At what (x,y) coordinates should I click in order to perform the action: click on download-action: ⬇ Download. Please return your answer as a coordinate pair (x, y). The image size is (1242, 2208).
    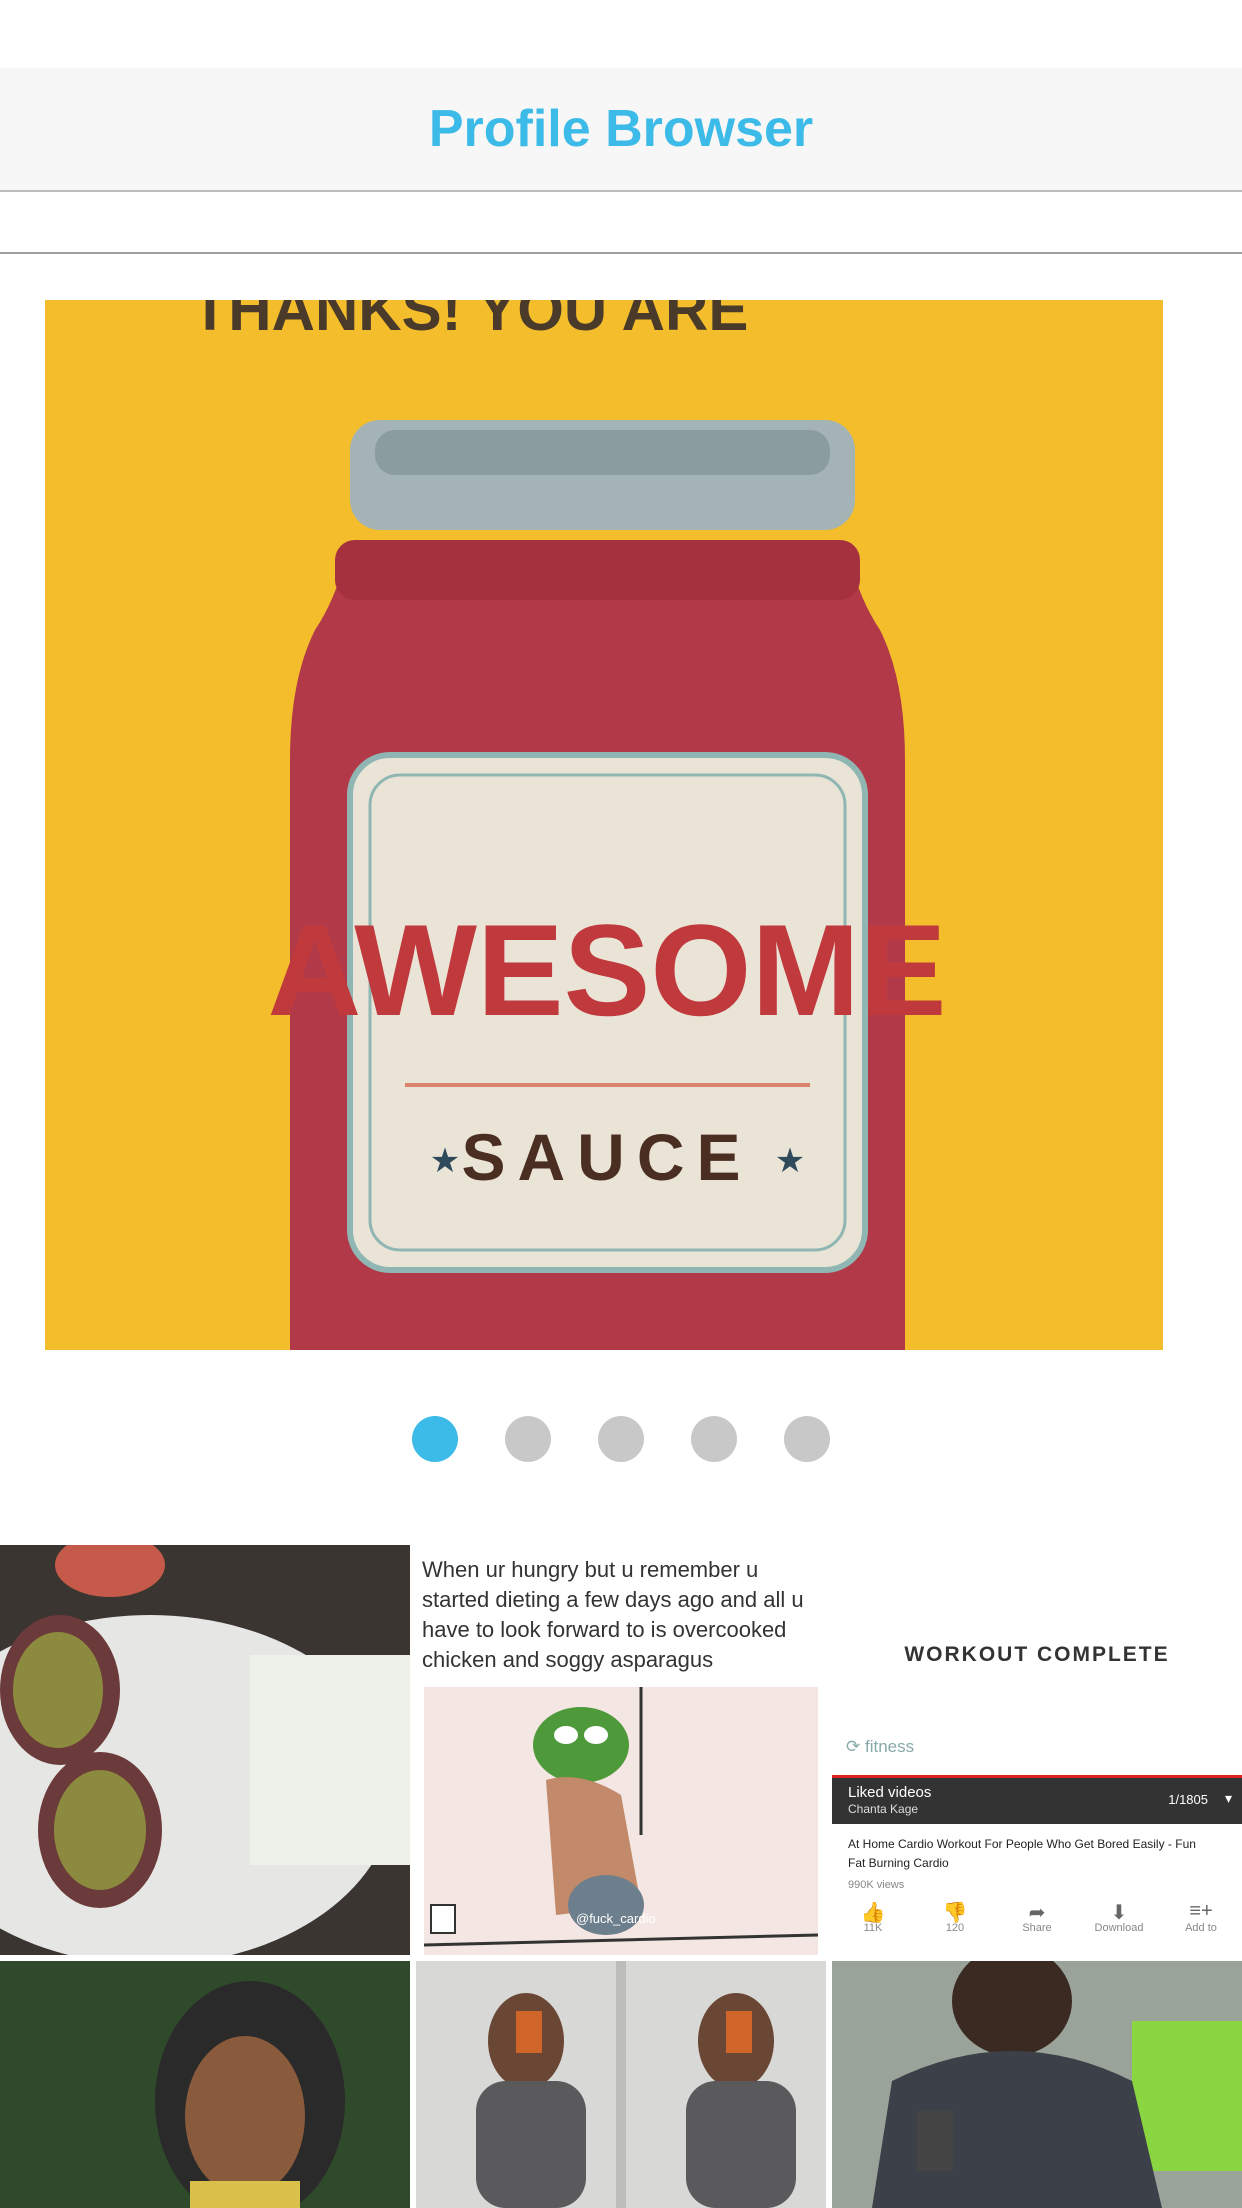
    Looking at the image, I should click on (1119, 1925).